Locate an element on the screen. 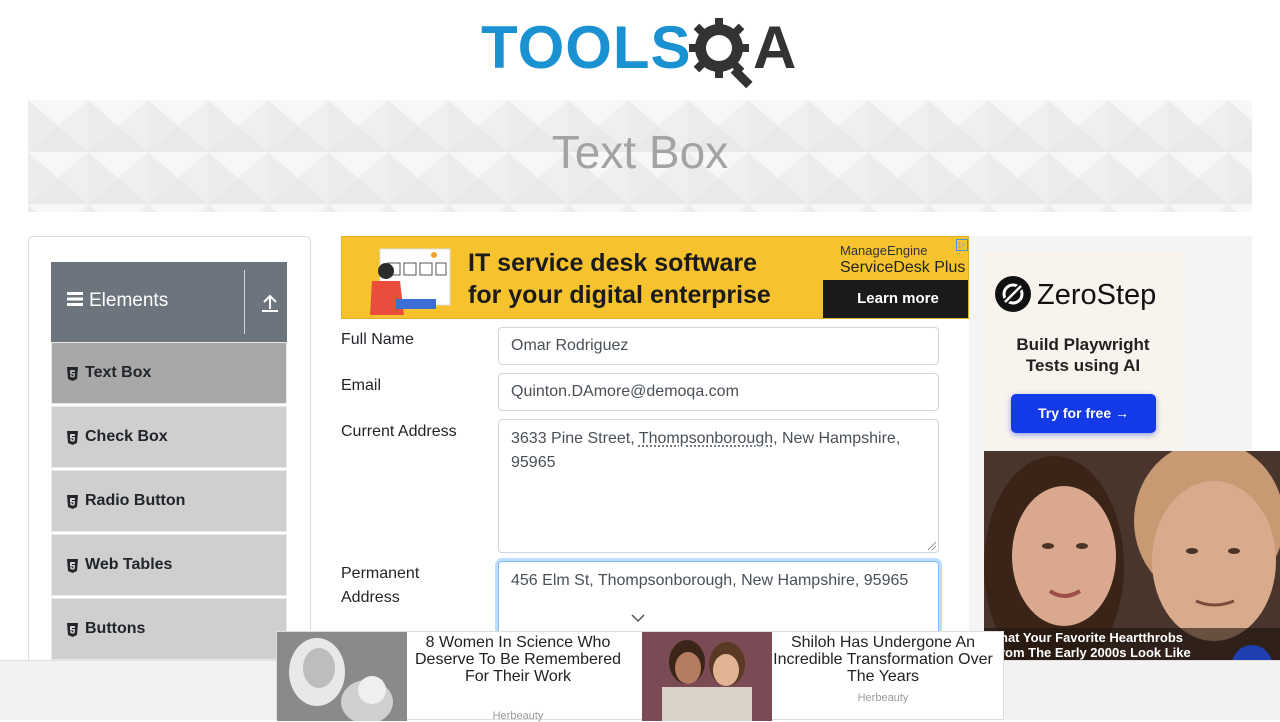  permanent-label-line2: Address is located at coordinates (370, 597).